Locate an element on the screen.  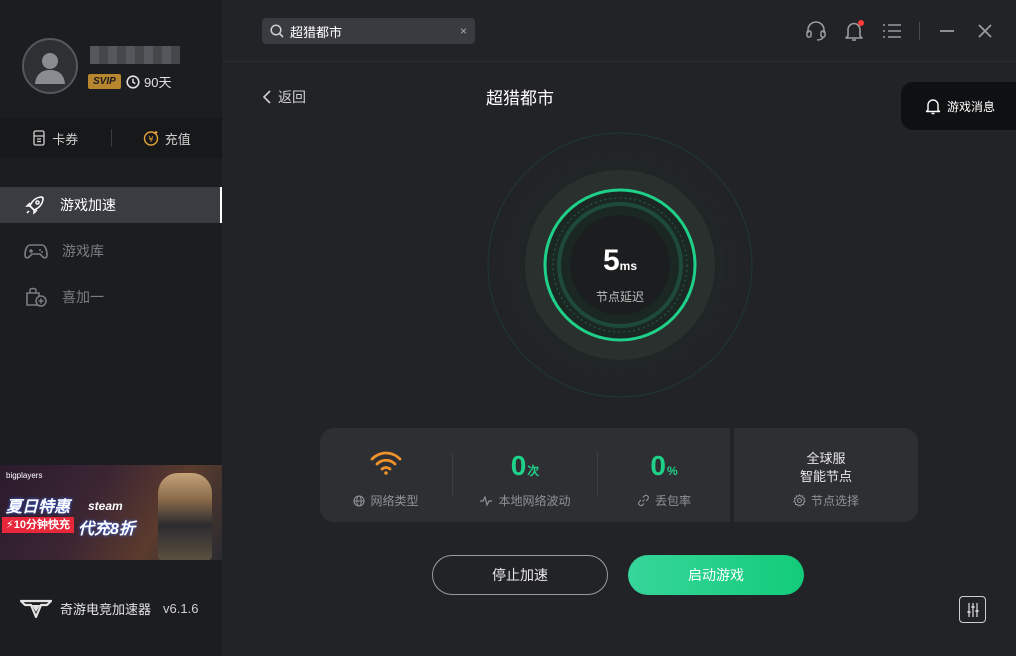
server-region: 全球服 is located at coordinates (826, 458).